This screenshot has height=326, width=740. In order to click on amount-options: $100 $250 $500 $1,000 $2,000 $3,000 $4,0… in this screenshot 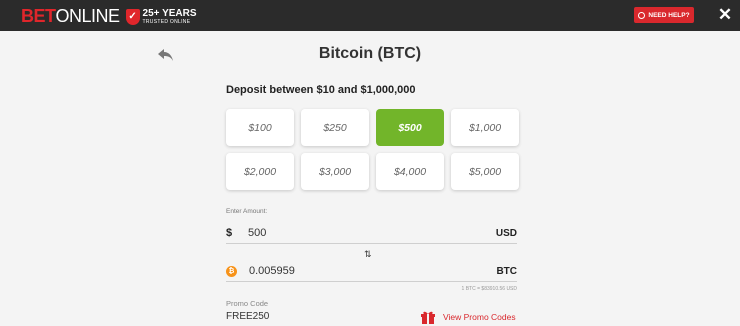, I will do `click(372, 149)`.